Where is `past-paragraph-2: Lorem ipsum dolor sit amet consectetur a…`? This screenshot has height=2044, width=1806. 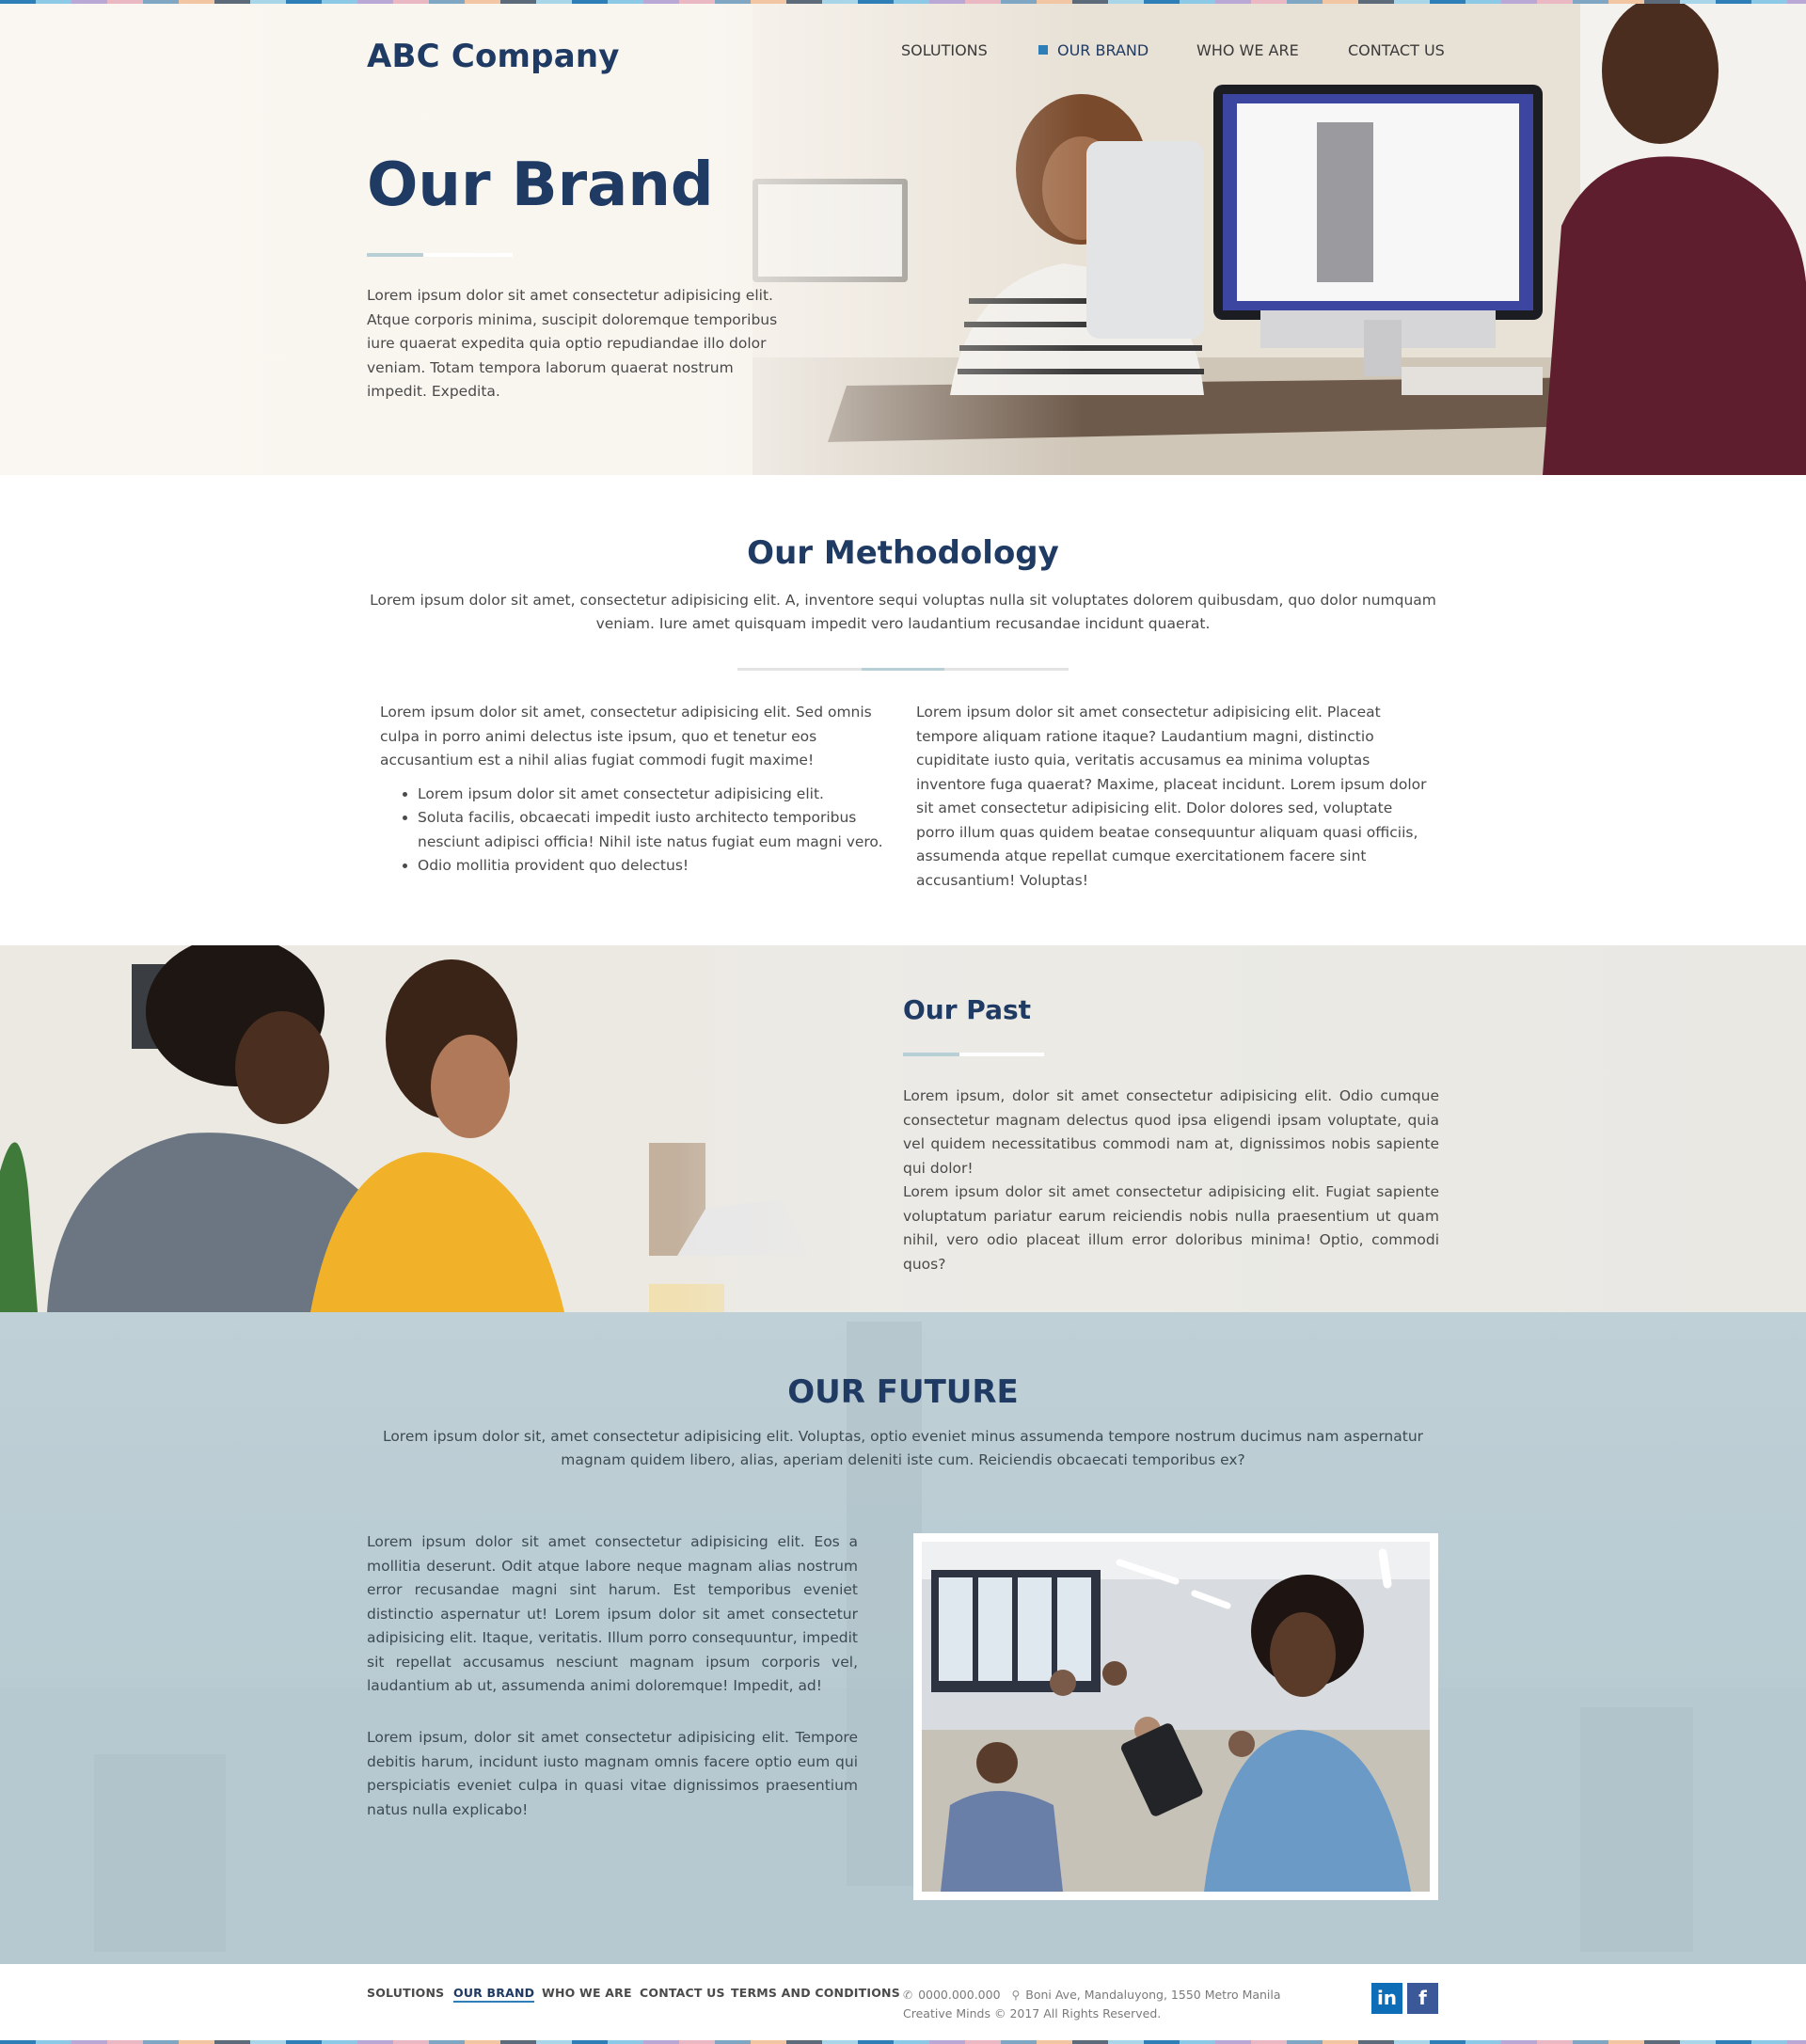 past-paragraph-2: Lorem ipsum dolor sit amet consectetur a… is located at coordinates (1171, 1228).